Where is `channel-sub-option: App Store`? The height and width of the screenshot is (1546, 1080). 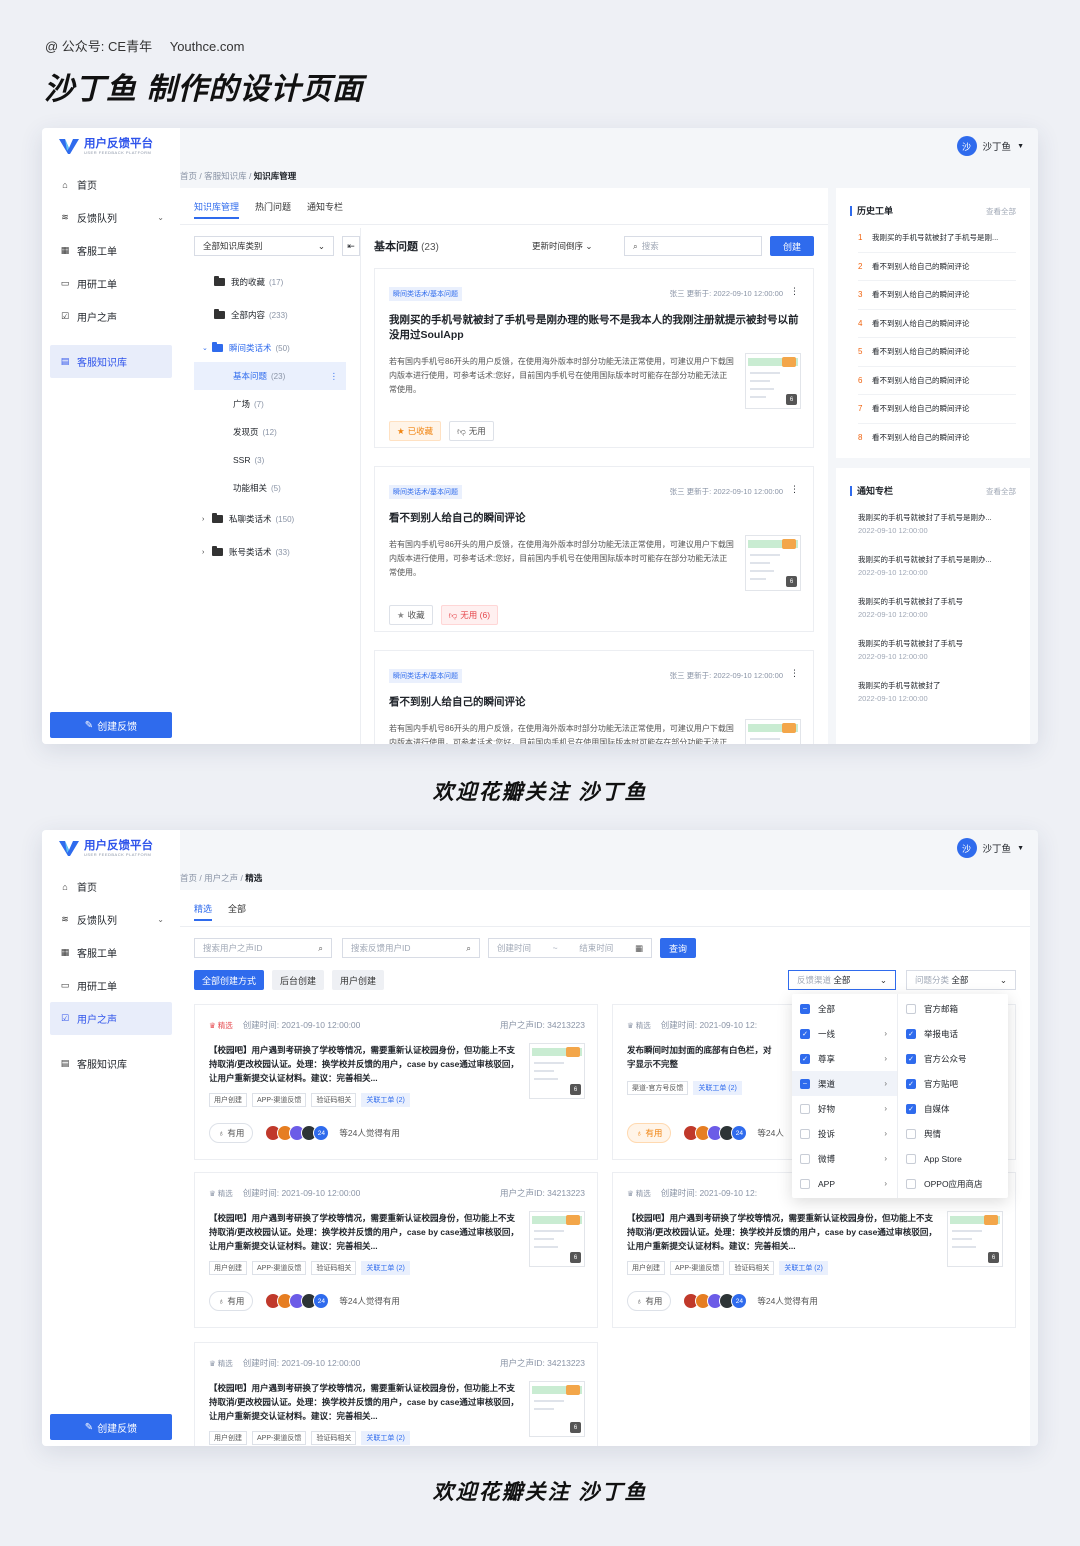 channel-sub-option: App Store is located at coordinates (953, 1158).